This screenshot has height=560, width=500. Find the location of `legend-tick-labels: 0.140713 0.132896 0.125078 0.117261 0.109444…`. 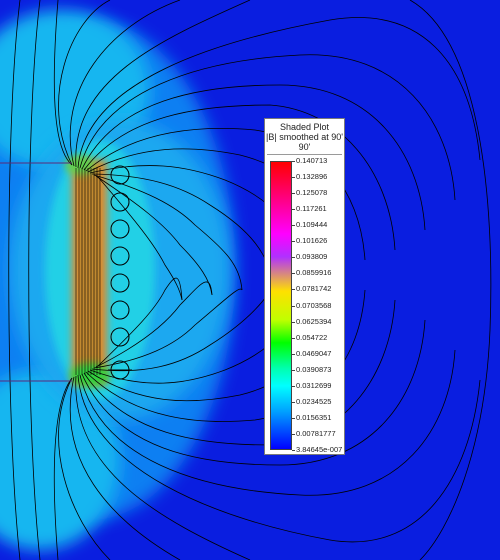

legend-tick-labels: 0.140713 0.132896 0.125078 0.117261 0.109444… is located at coordinates (317, 305).